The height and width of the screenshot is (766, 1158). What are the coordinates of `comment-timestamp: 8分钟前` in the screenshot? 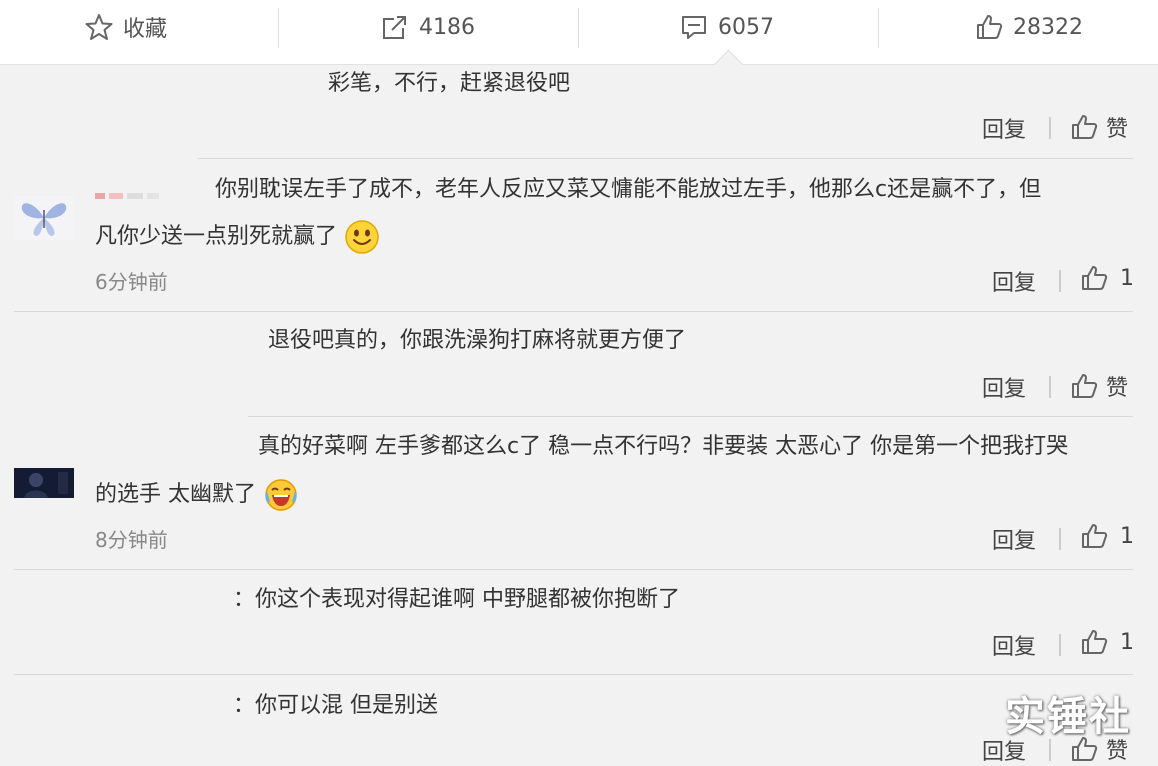 It's located at (131, 540).